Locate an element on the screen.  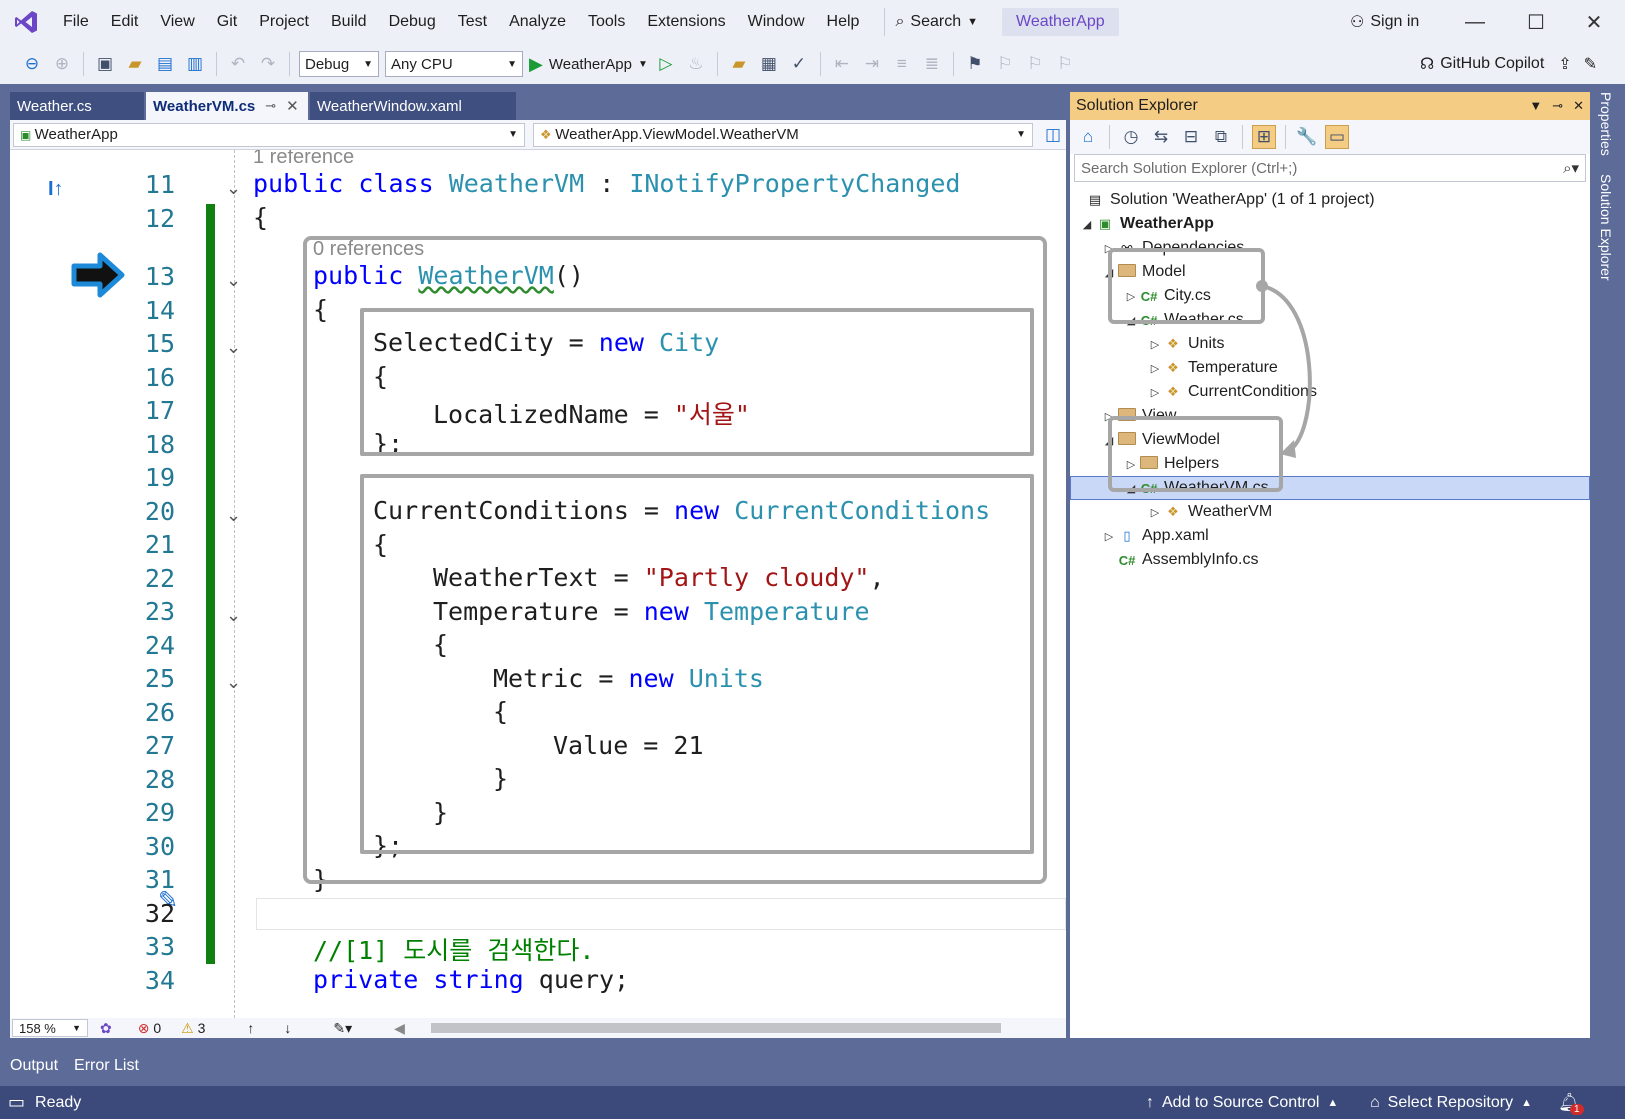
brush-icon: ✎▾ is located at coordinates (342, 1028).